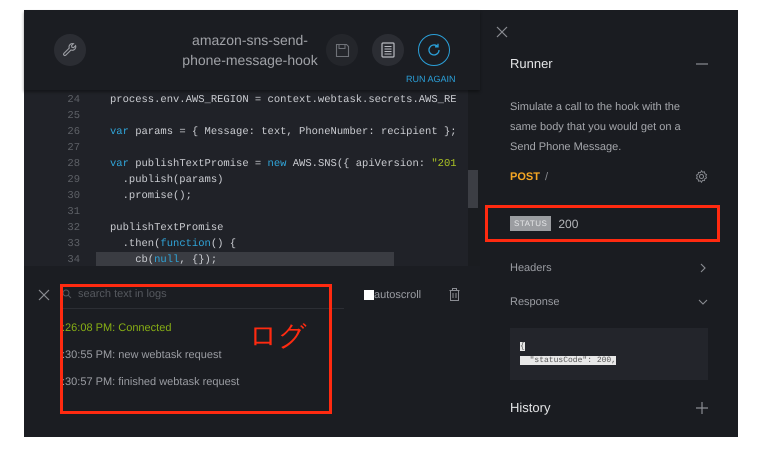  I want to click on log-entry: :30:57 PM: finished webtask request, so click(151, 382).